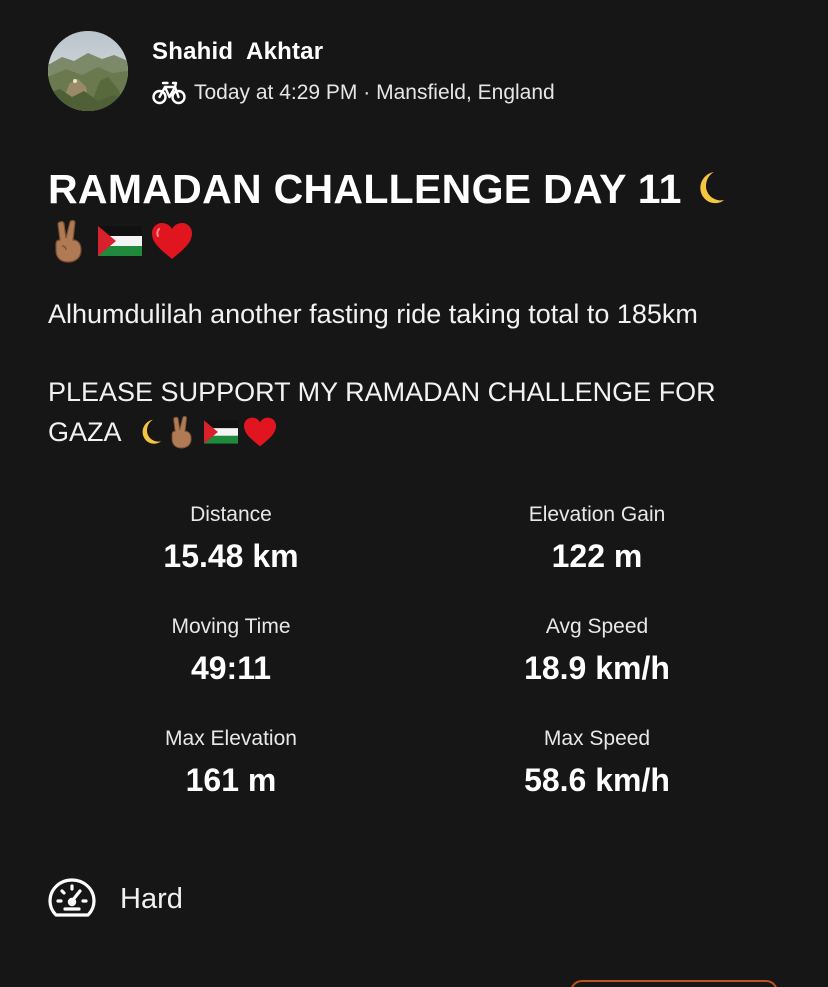 The image size is (828, 987). Describe the element at coordinates (374, 92) in the screenshot. I see `activity-time-location: Today at 4:29 PM · Mansfield, England` at that location.